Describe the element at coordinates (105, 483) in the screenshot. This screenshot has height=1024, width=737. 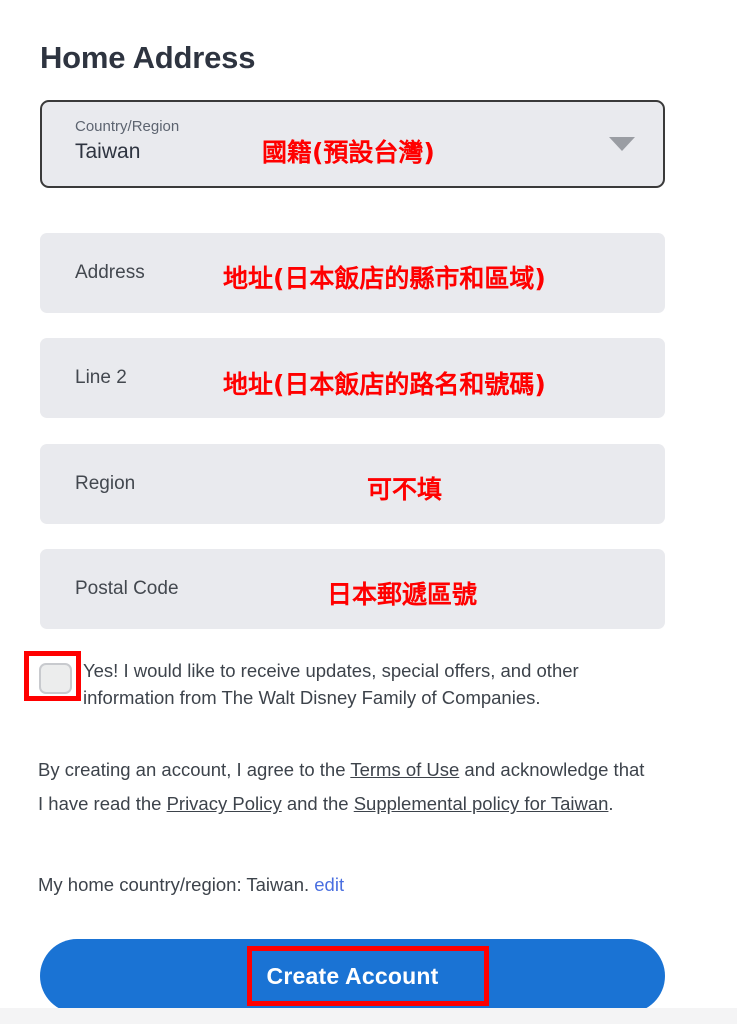
I see `region-field-label: Region` at that location.